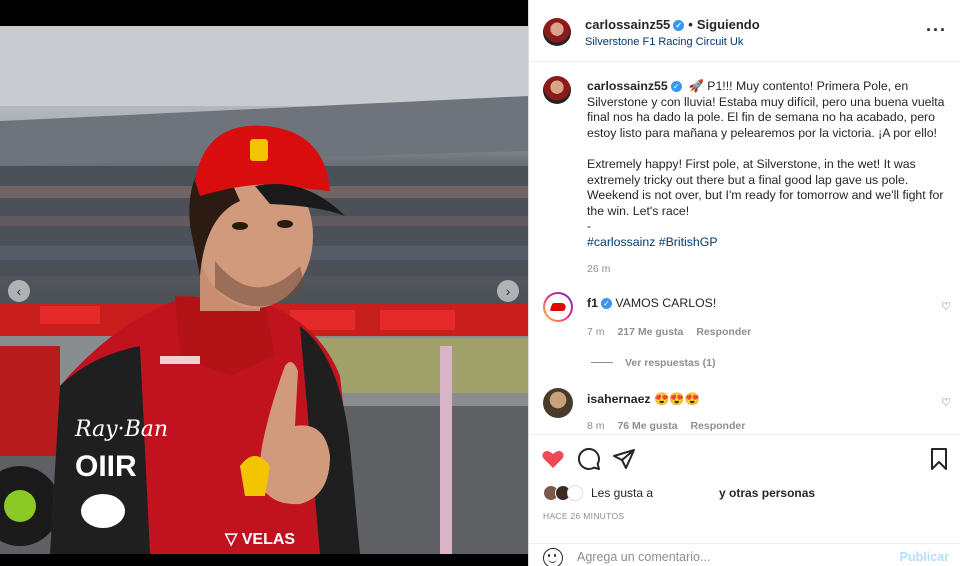 The height and width of the screenshot is (566, 960). What do you see at coordinates (686, 491) in the screenshot?
I see `redacted-name` at bounding box center [686, 491].